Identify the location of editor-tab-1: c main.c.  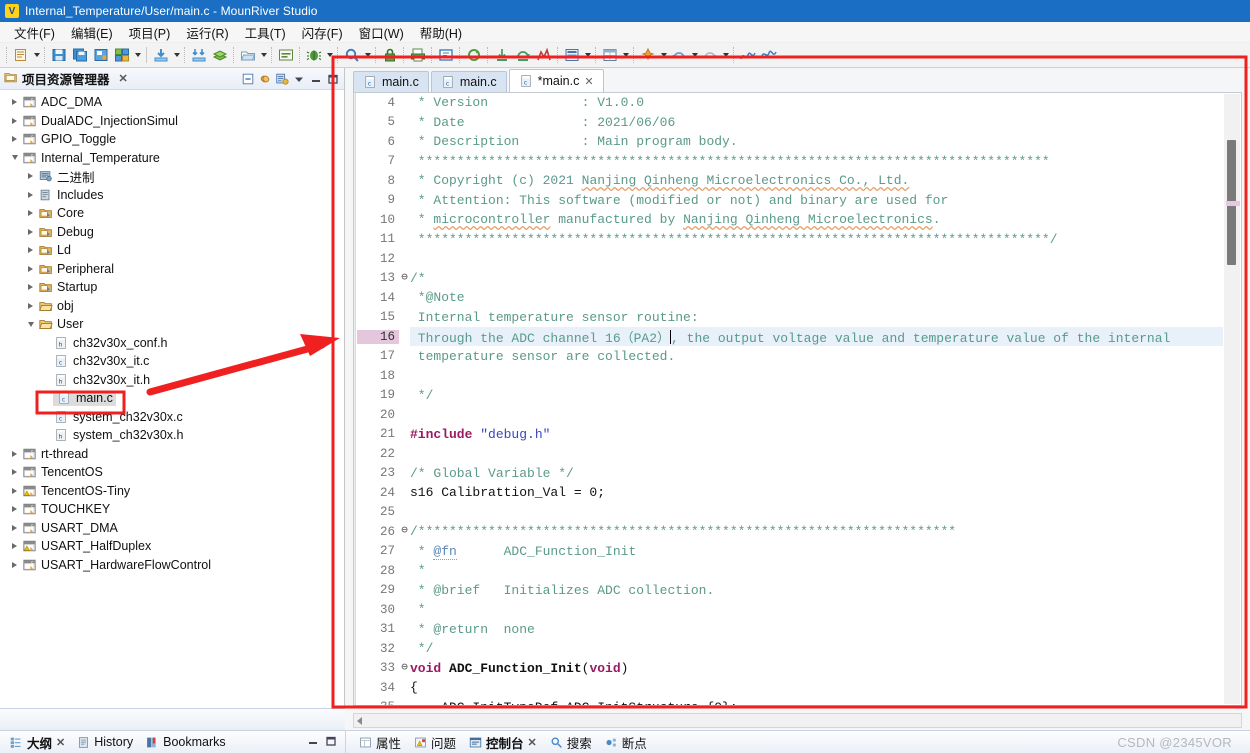
(468, 81).